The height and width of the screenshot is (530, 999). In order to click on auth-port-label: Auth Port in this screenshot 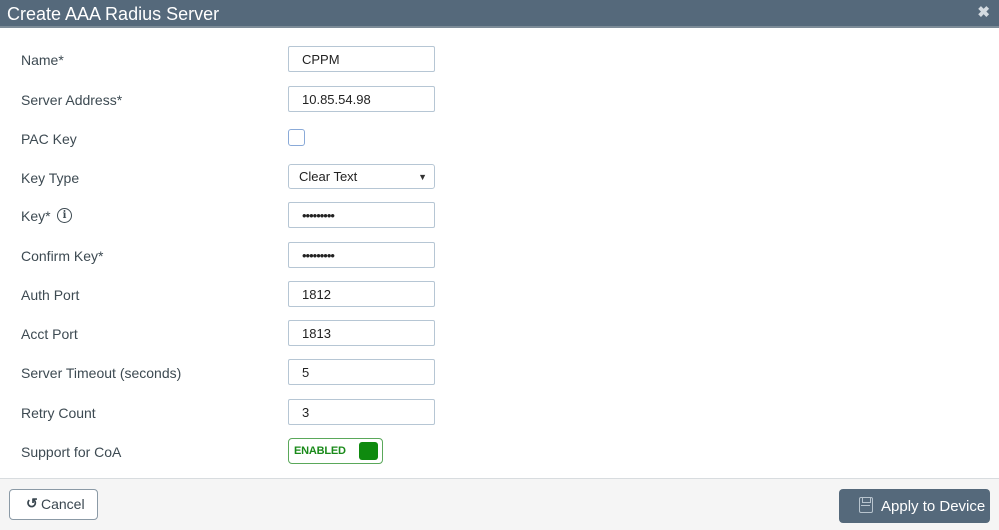, I will do `click(50, 295)`.